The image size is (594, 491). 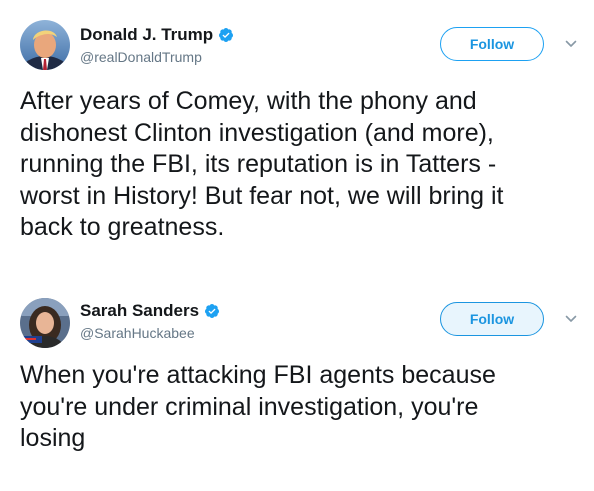 I want to click on display-name: Sarah Sanders, so click(x=139, y=311).